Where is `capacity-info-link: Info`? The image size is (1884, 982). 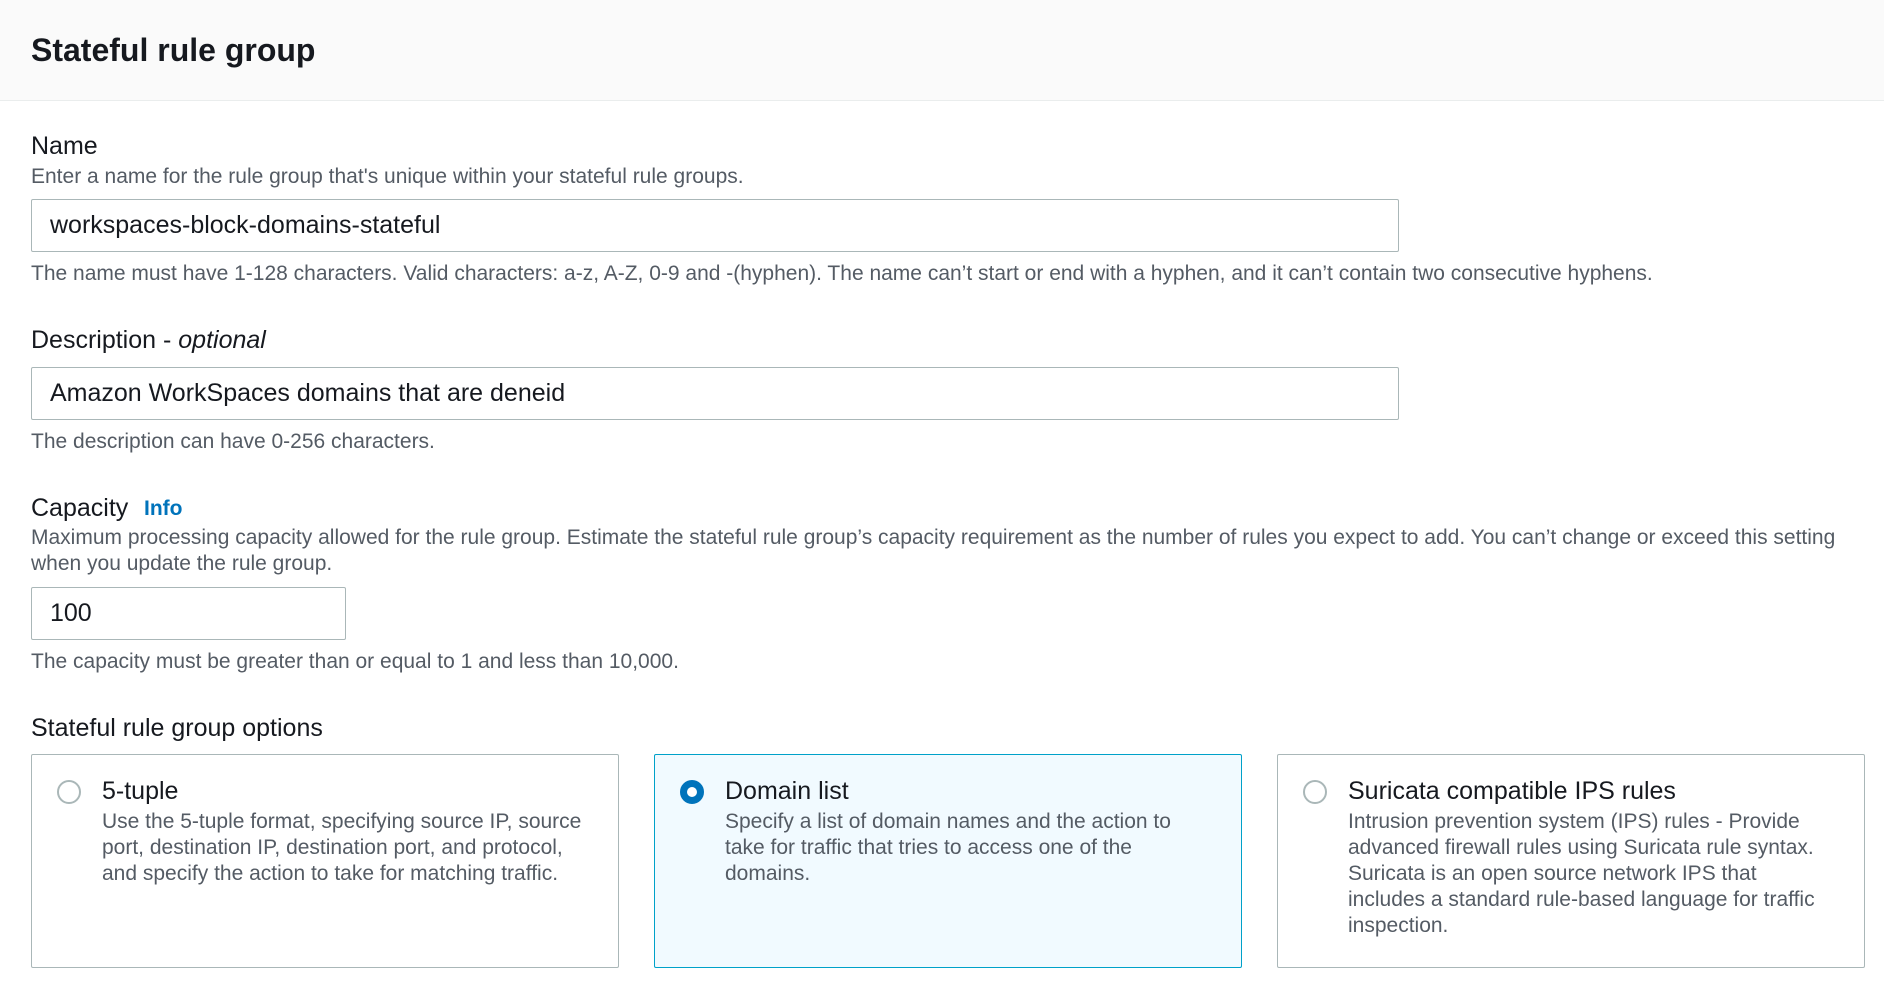
capacity-info-link: Info is located at coordinates (163, 509).